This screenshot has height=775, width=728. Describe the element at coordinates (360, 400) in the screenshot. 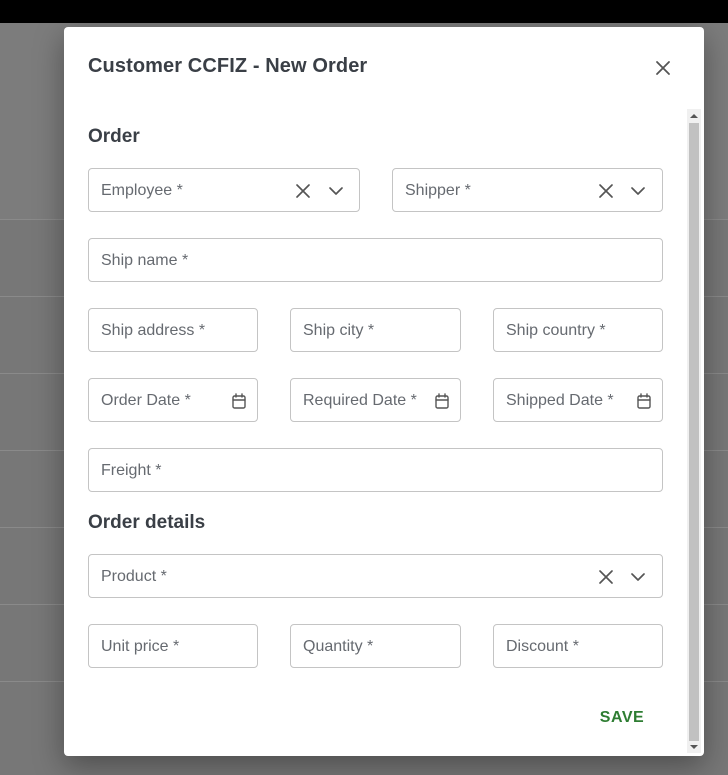

I see `required-date-placeholder: Required Date *` at that location.